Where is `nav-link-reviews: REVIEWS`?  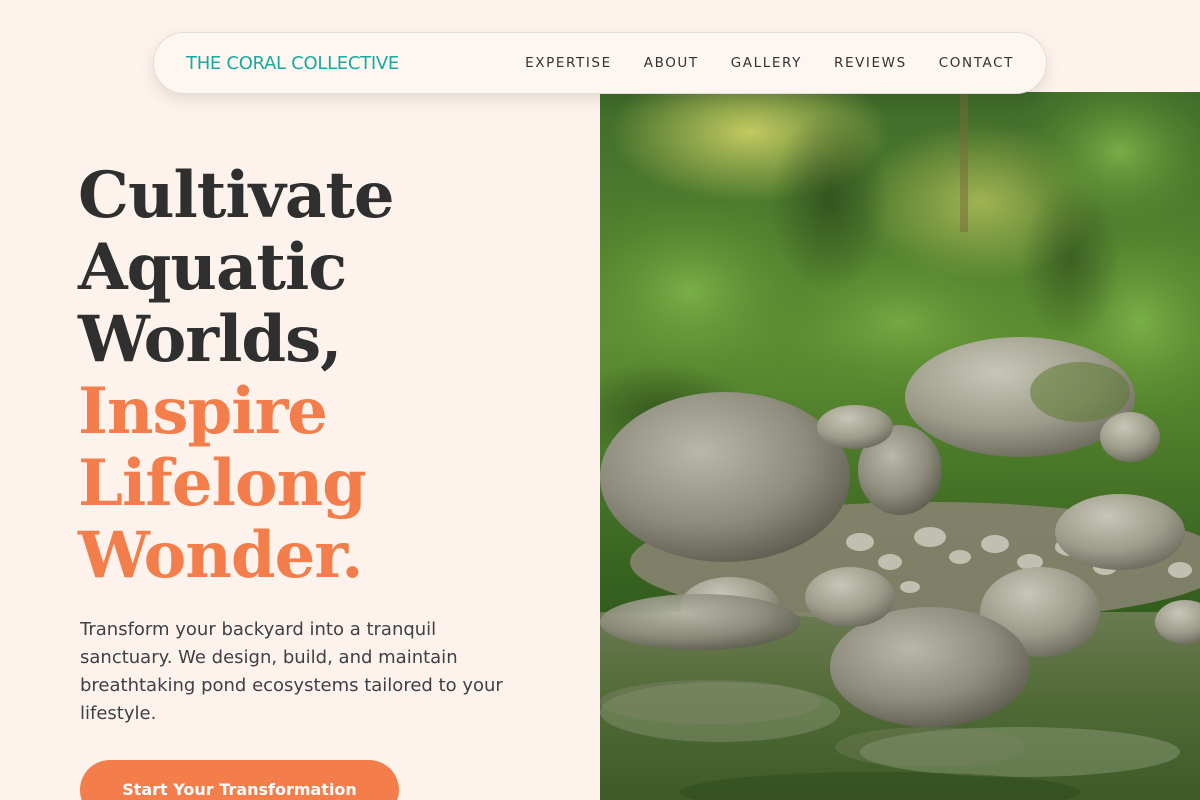 nav-link-reviews: REVIEWS is located at coordinates (870, 63).